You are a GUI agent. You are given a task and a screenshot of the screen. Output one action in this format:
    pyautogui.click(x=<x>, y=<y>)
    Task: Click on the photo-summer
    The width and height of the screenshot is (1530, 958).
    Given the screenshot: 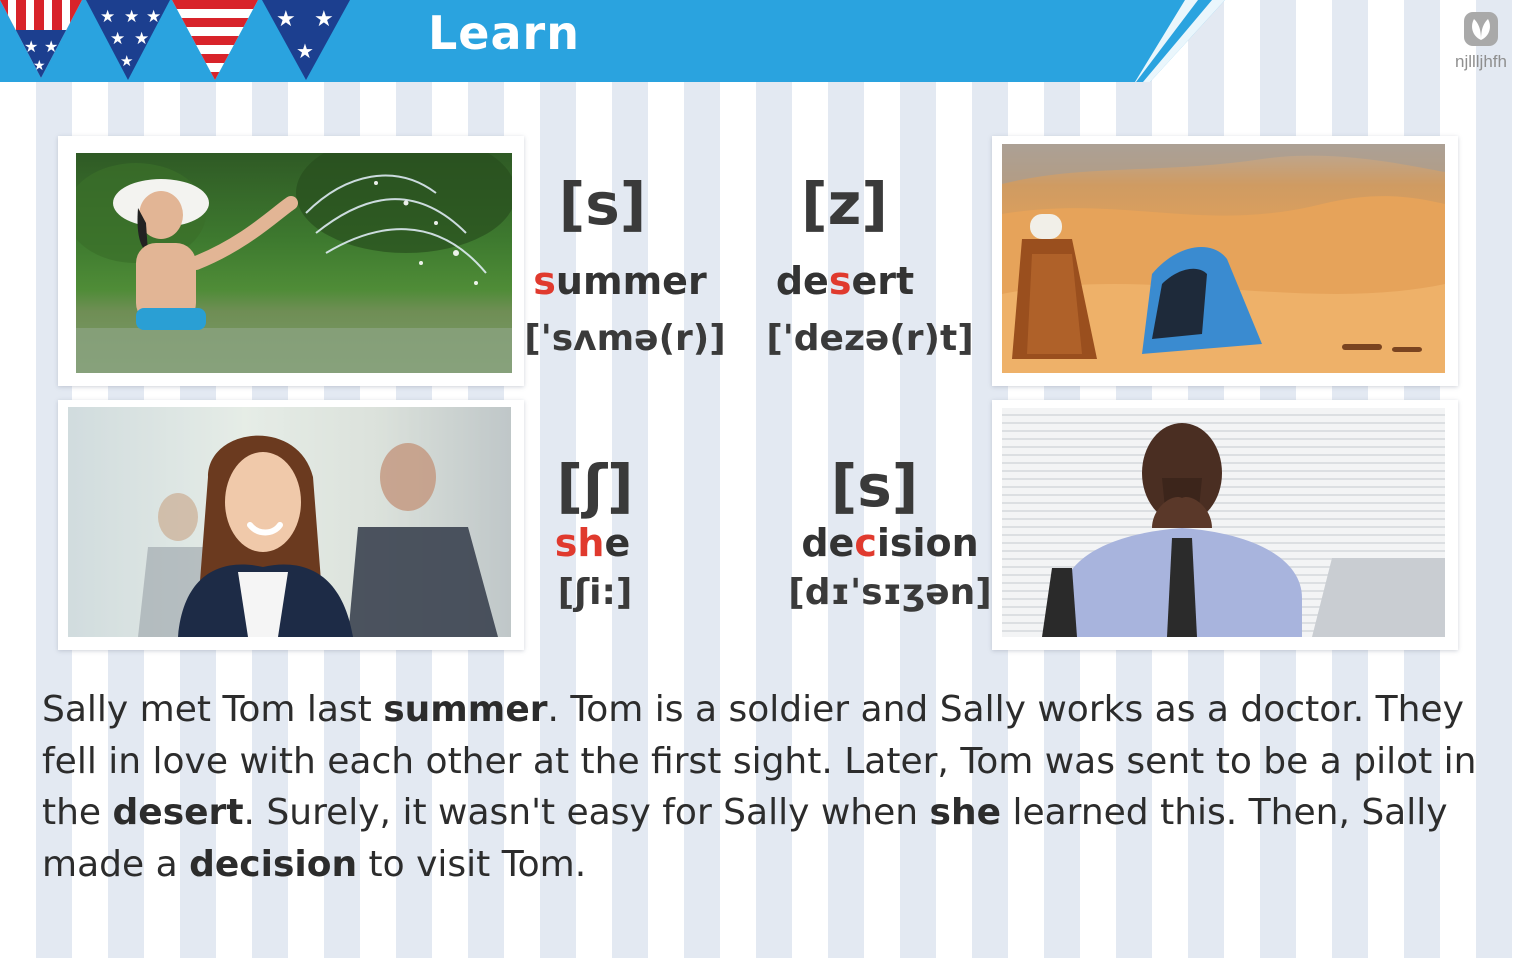 What is the action you would take?
    pyautogui.click(x=294, y=263)
    